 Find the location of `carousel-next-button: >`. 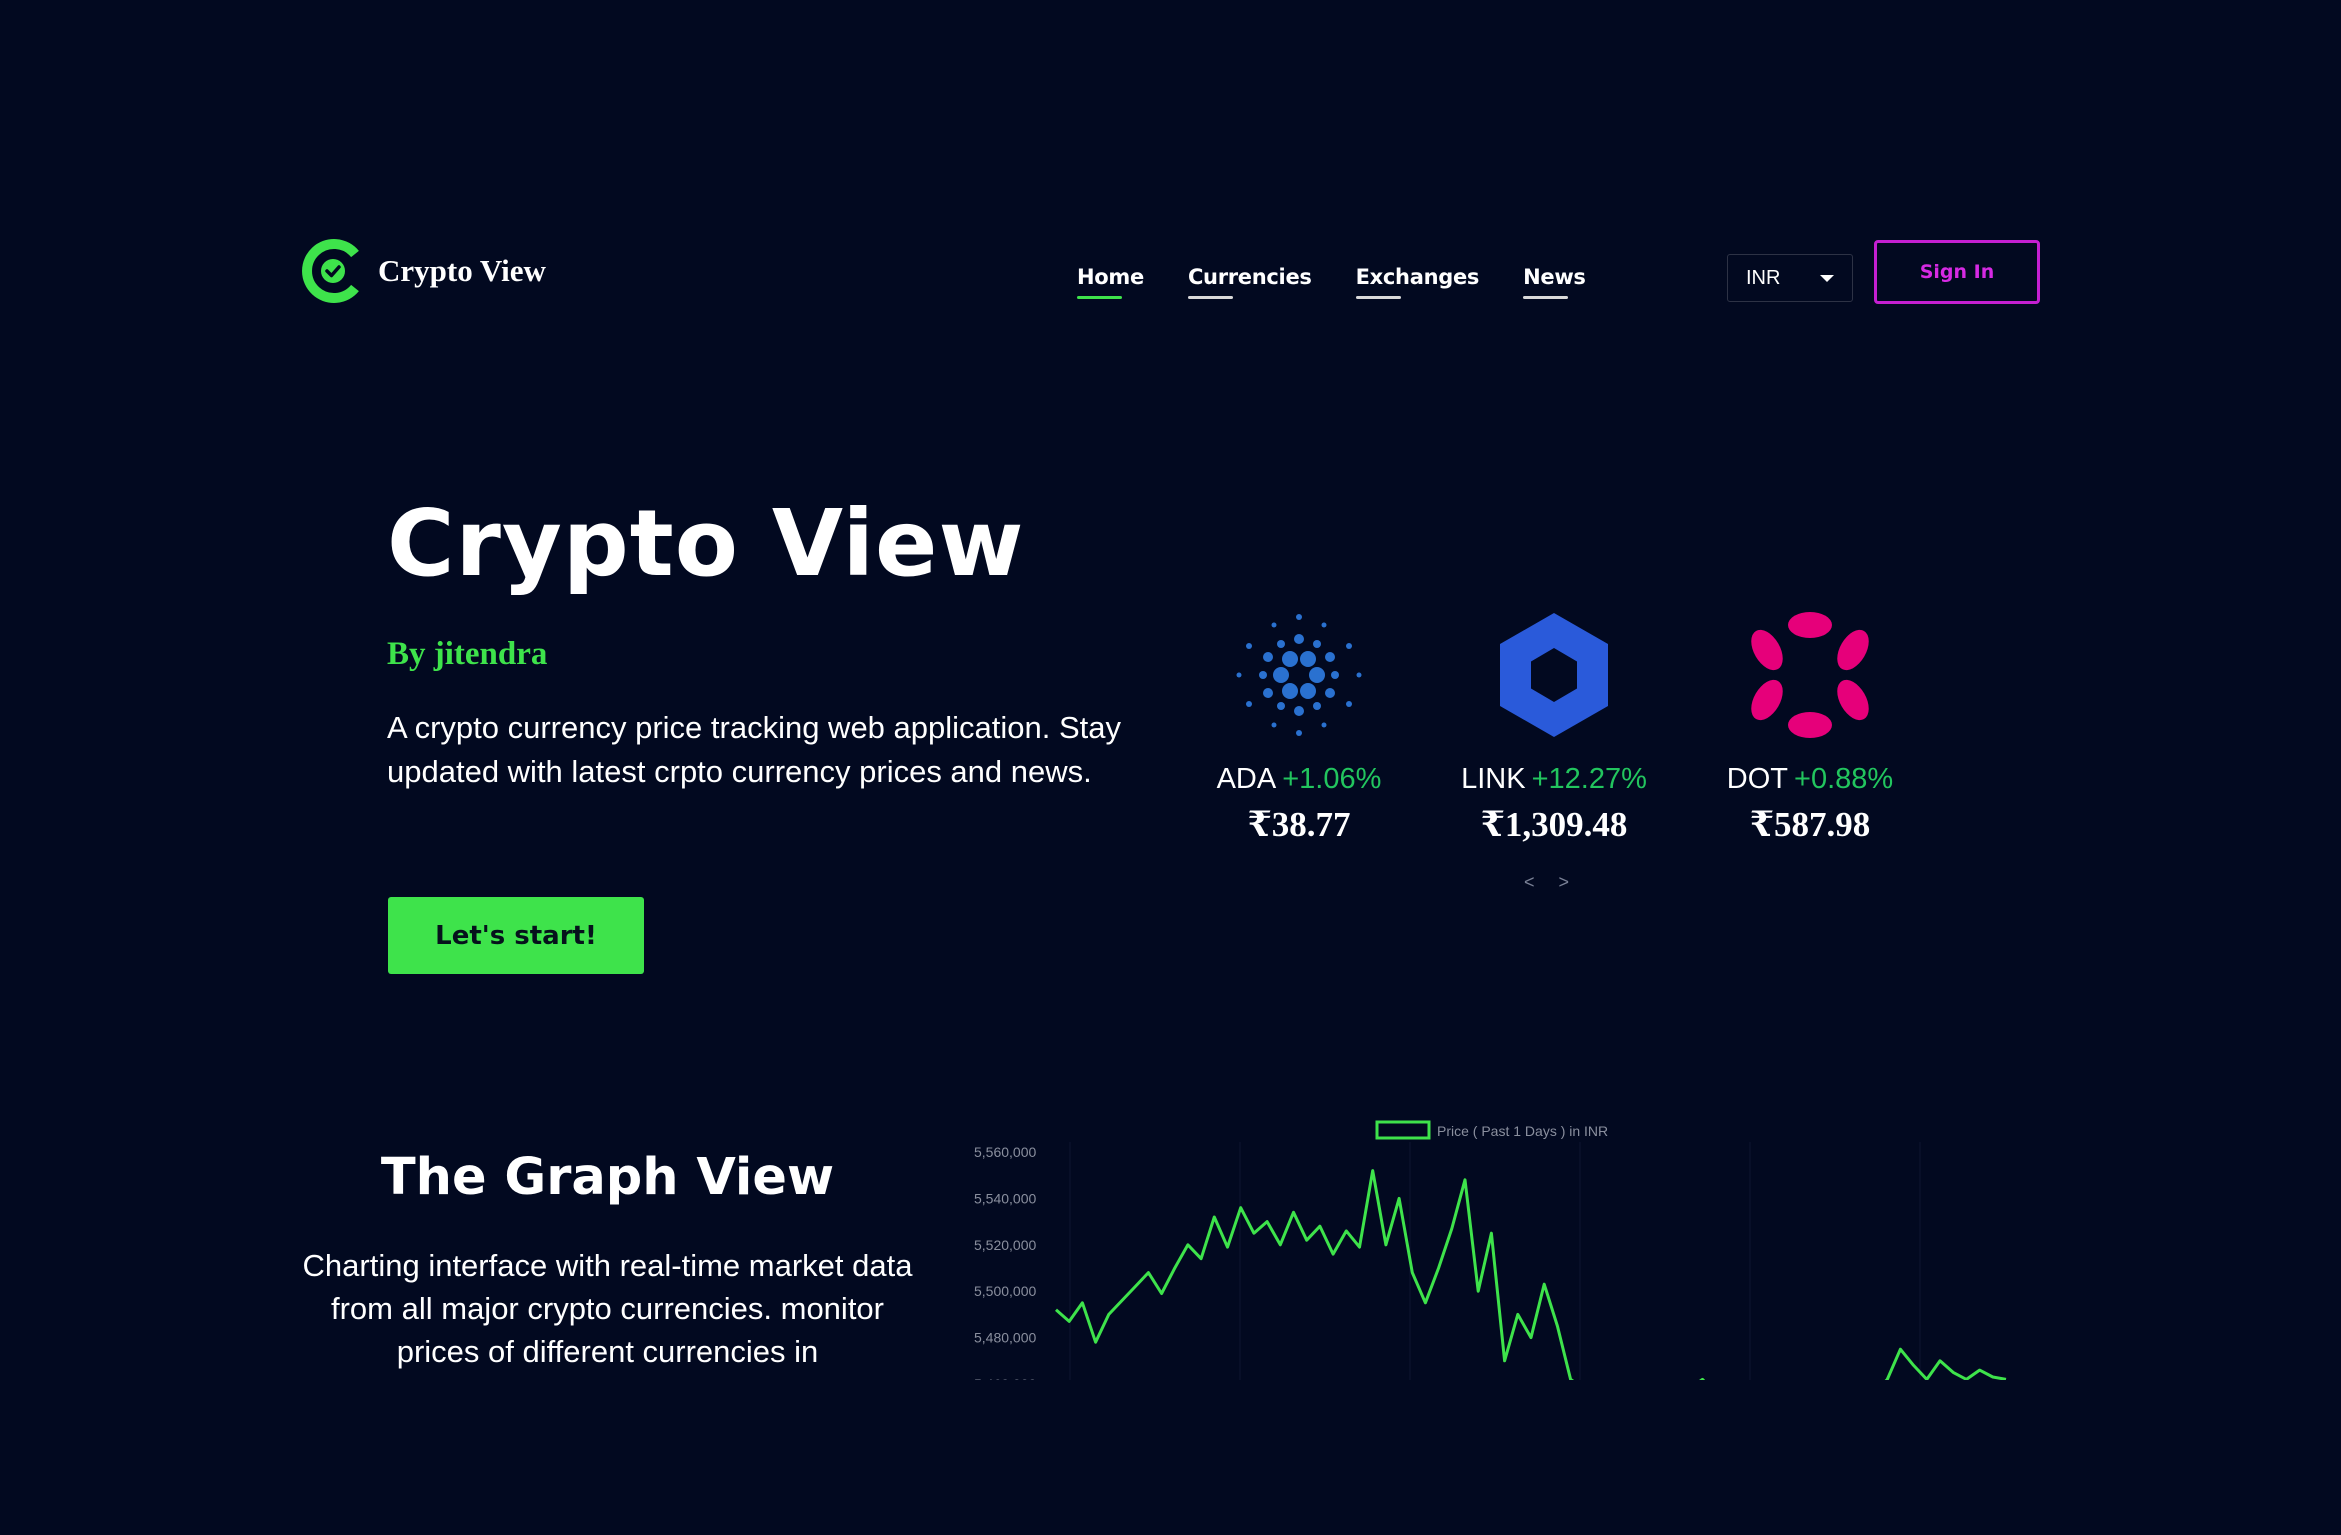

carousel-next-button: > is located at coordinates (1564, 882).